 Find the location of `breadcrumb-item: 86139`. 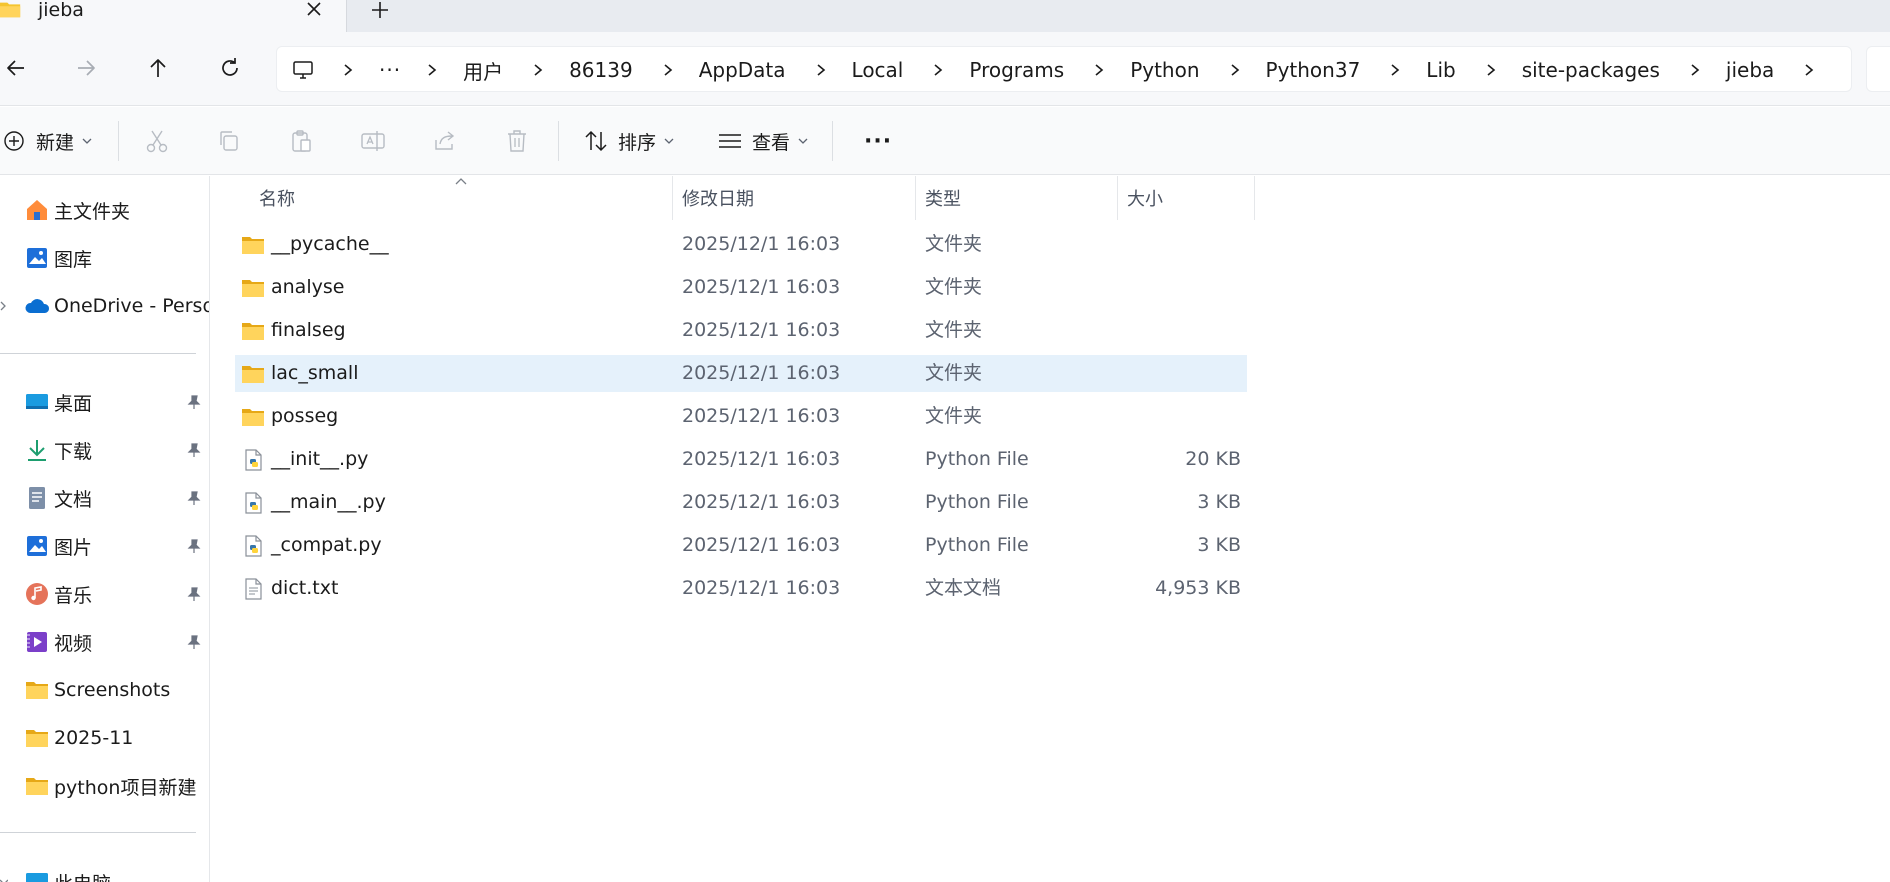

breadcrumb-item: 86139 is located at coordinates (601, 70).